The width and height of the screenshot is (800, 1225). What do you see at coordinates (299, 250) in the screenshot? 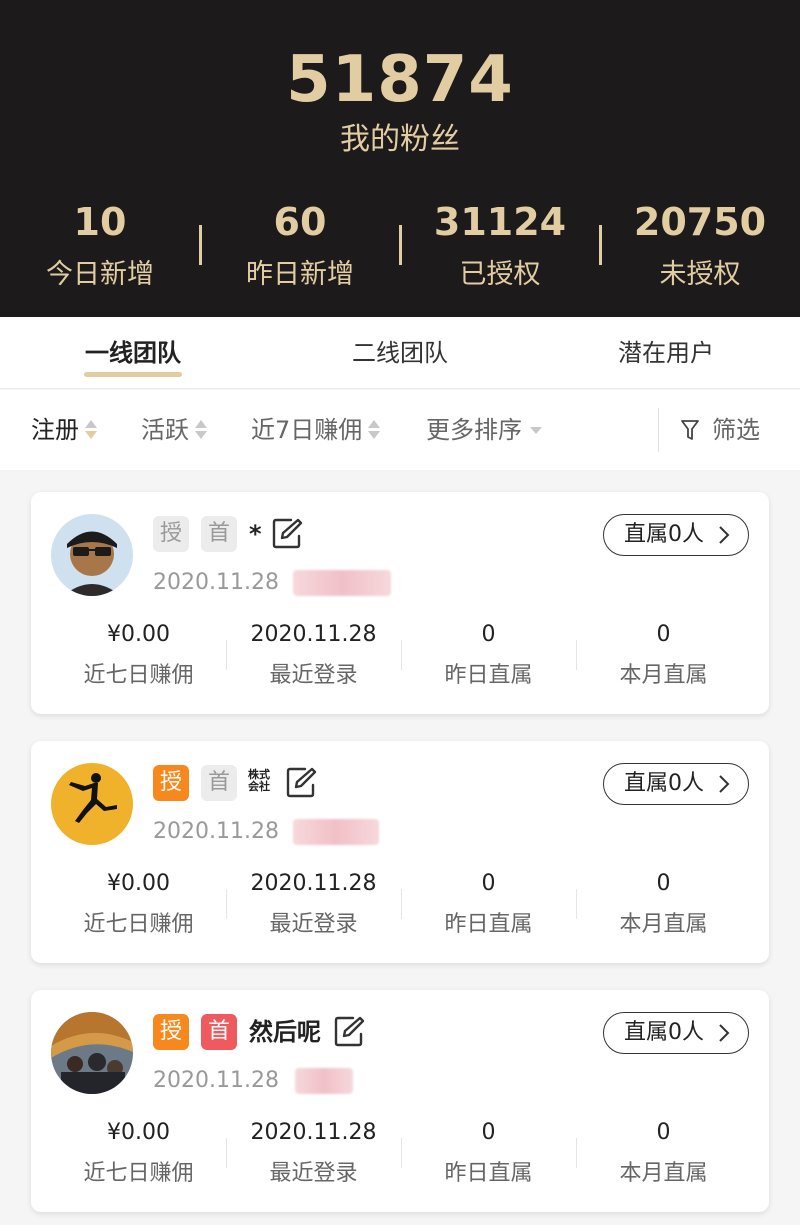
I see `stat-yesterday-new: 60 昨日新增` at bounding box center [299, 250].